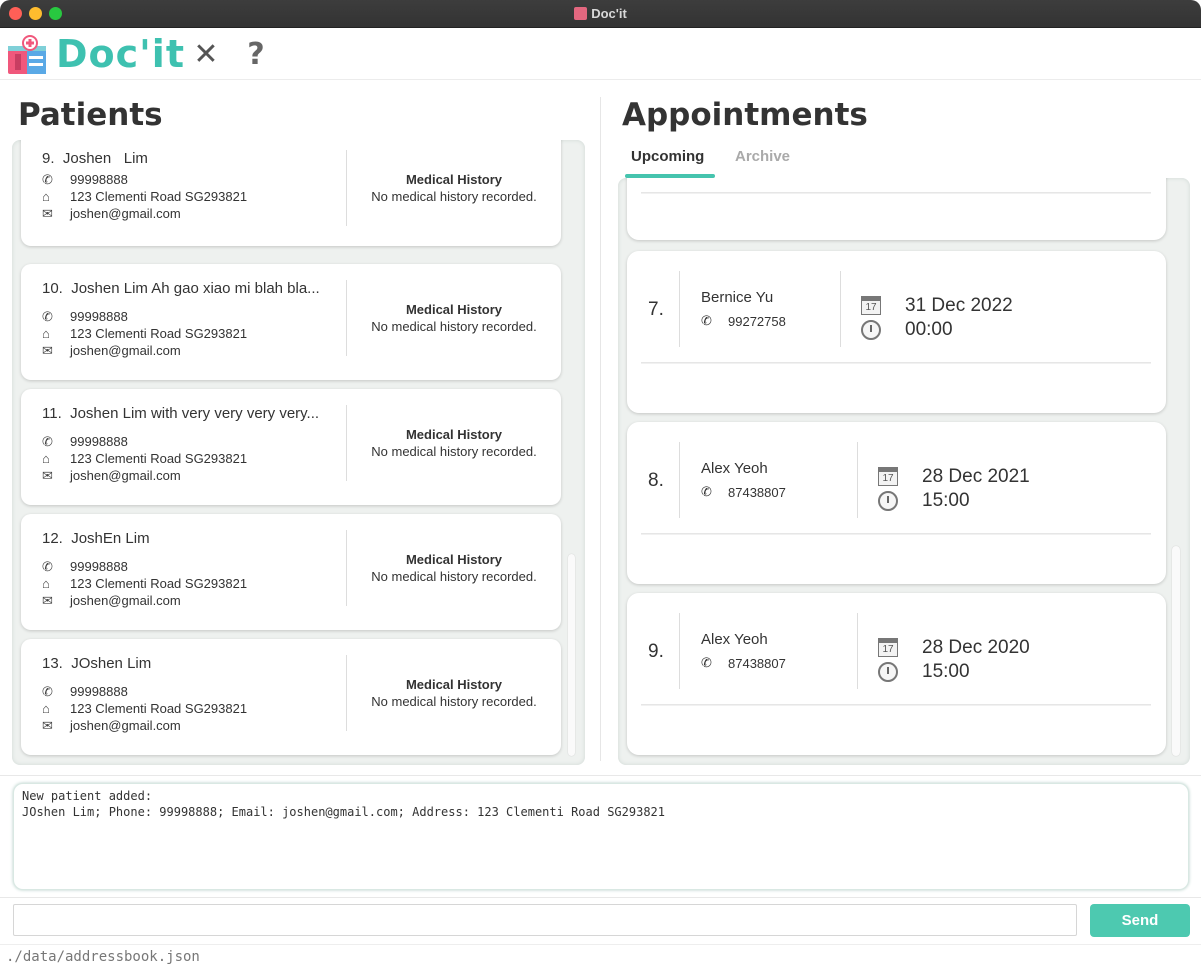 Image resolution: width=1201 pixels, height=972 pixels. I want to click on patient-name: 9. Joshen Lim, so click(95, 158).